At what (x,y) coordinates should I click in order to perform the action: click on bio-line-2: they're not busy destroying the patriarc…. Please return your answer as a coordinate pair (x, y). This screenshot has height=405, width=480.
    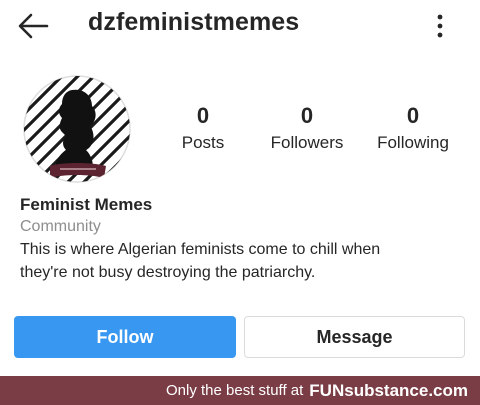
    Looking at the image, I should click on (168, 272).